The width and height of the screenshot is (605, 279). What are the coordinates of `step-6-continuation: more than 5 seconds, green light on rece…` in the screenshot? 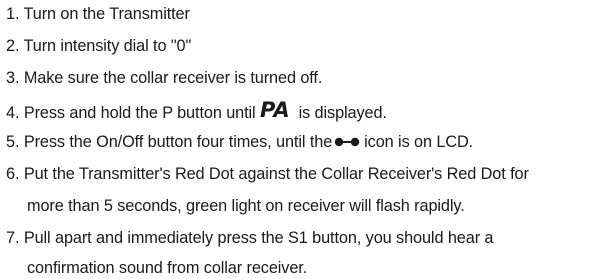 It's located at (246, 206).